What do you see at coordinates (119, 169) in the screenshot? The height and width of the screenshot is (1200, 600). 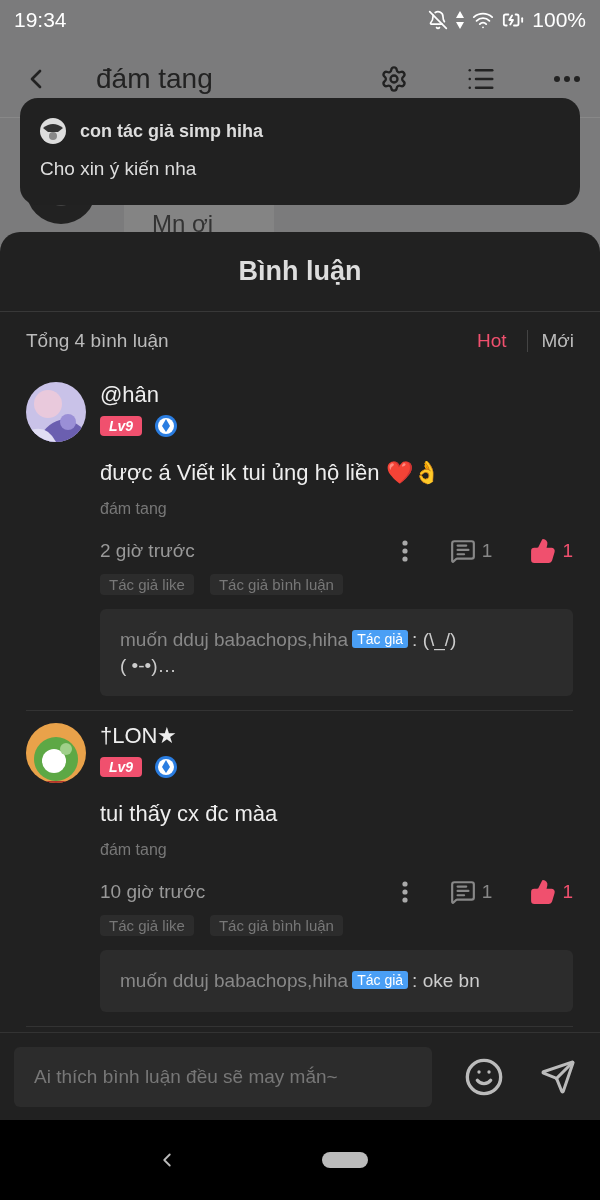 I see `notification-message: Cho xin ý kiến nha` at bounding box center [119, 169].